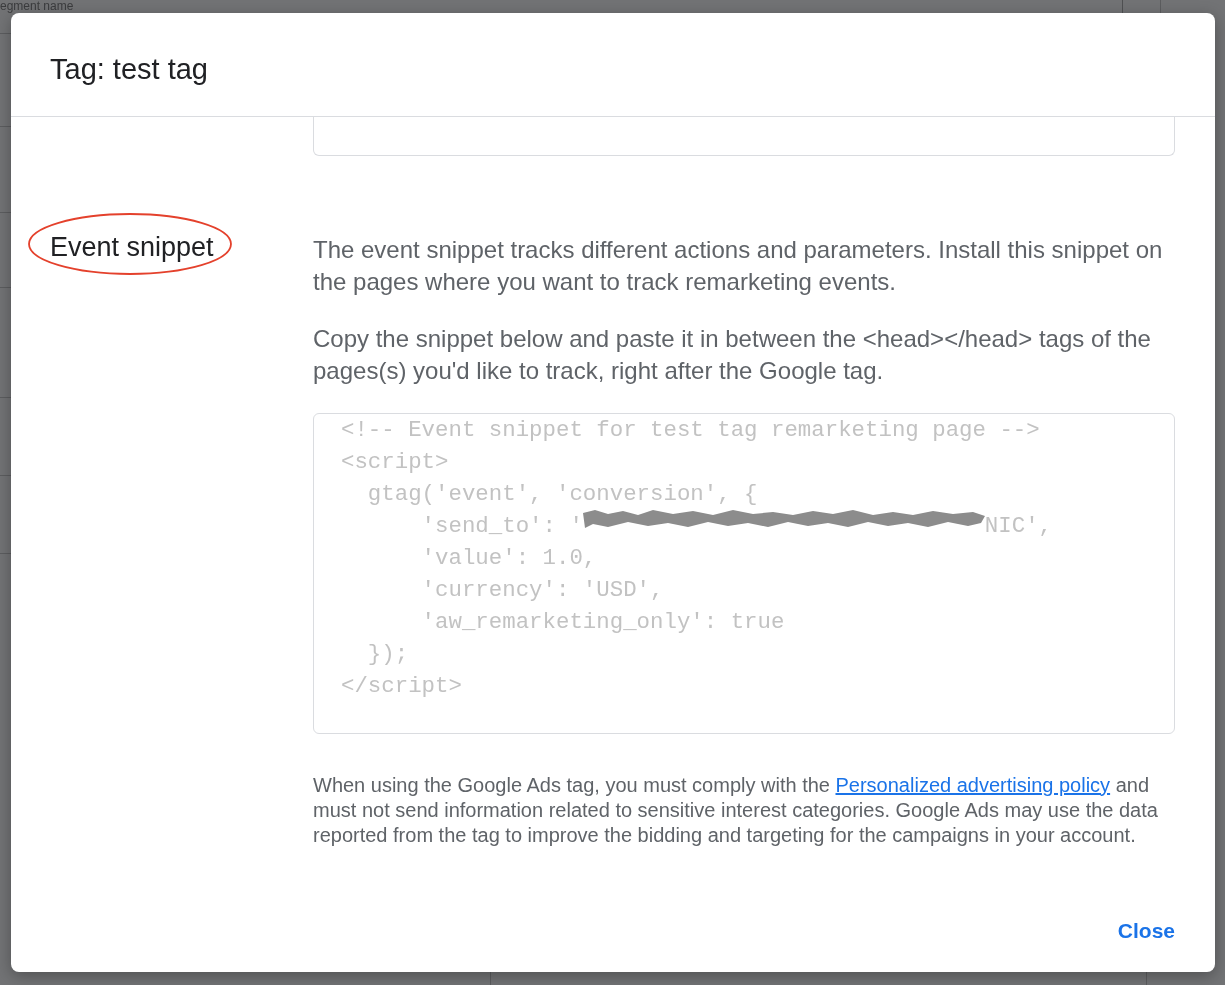  Describe the element at coordinates (132, 247) in the screenshot. I see `section-label: Event snippet` at that location.